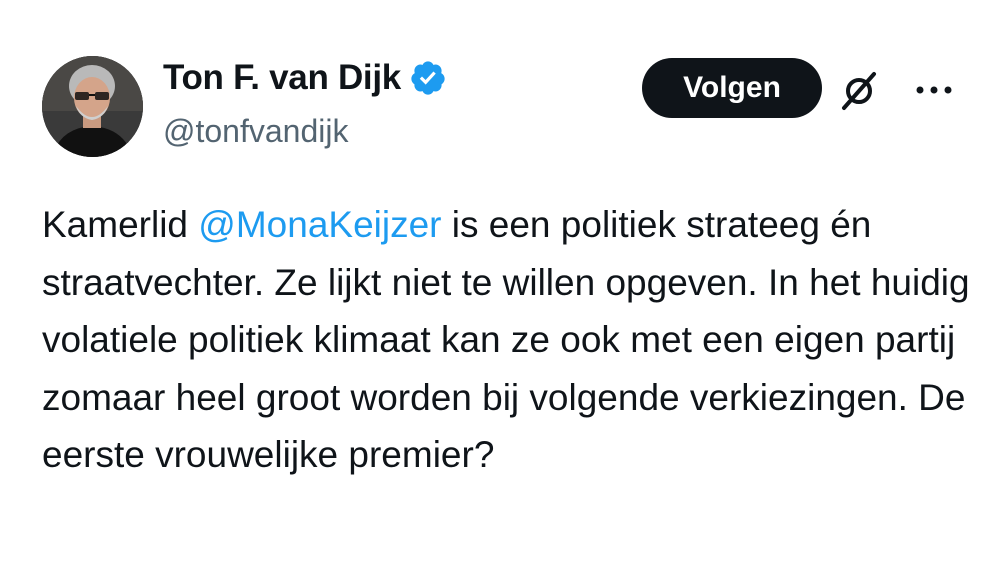 The width and height of the screenshot is (1000, 571). I want to click on avatar, so click(92, 106).